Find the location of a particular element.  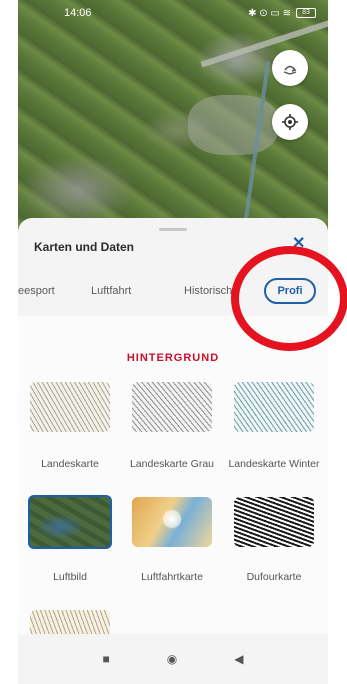

back-button: ◀ is located at coordinates (238, 659).